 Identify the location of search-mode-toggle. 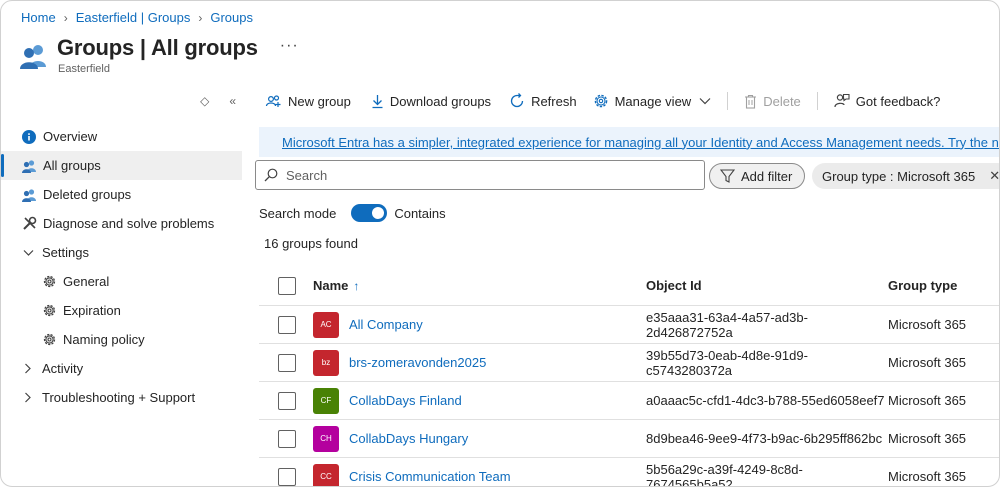
(369, 213).